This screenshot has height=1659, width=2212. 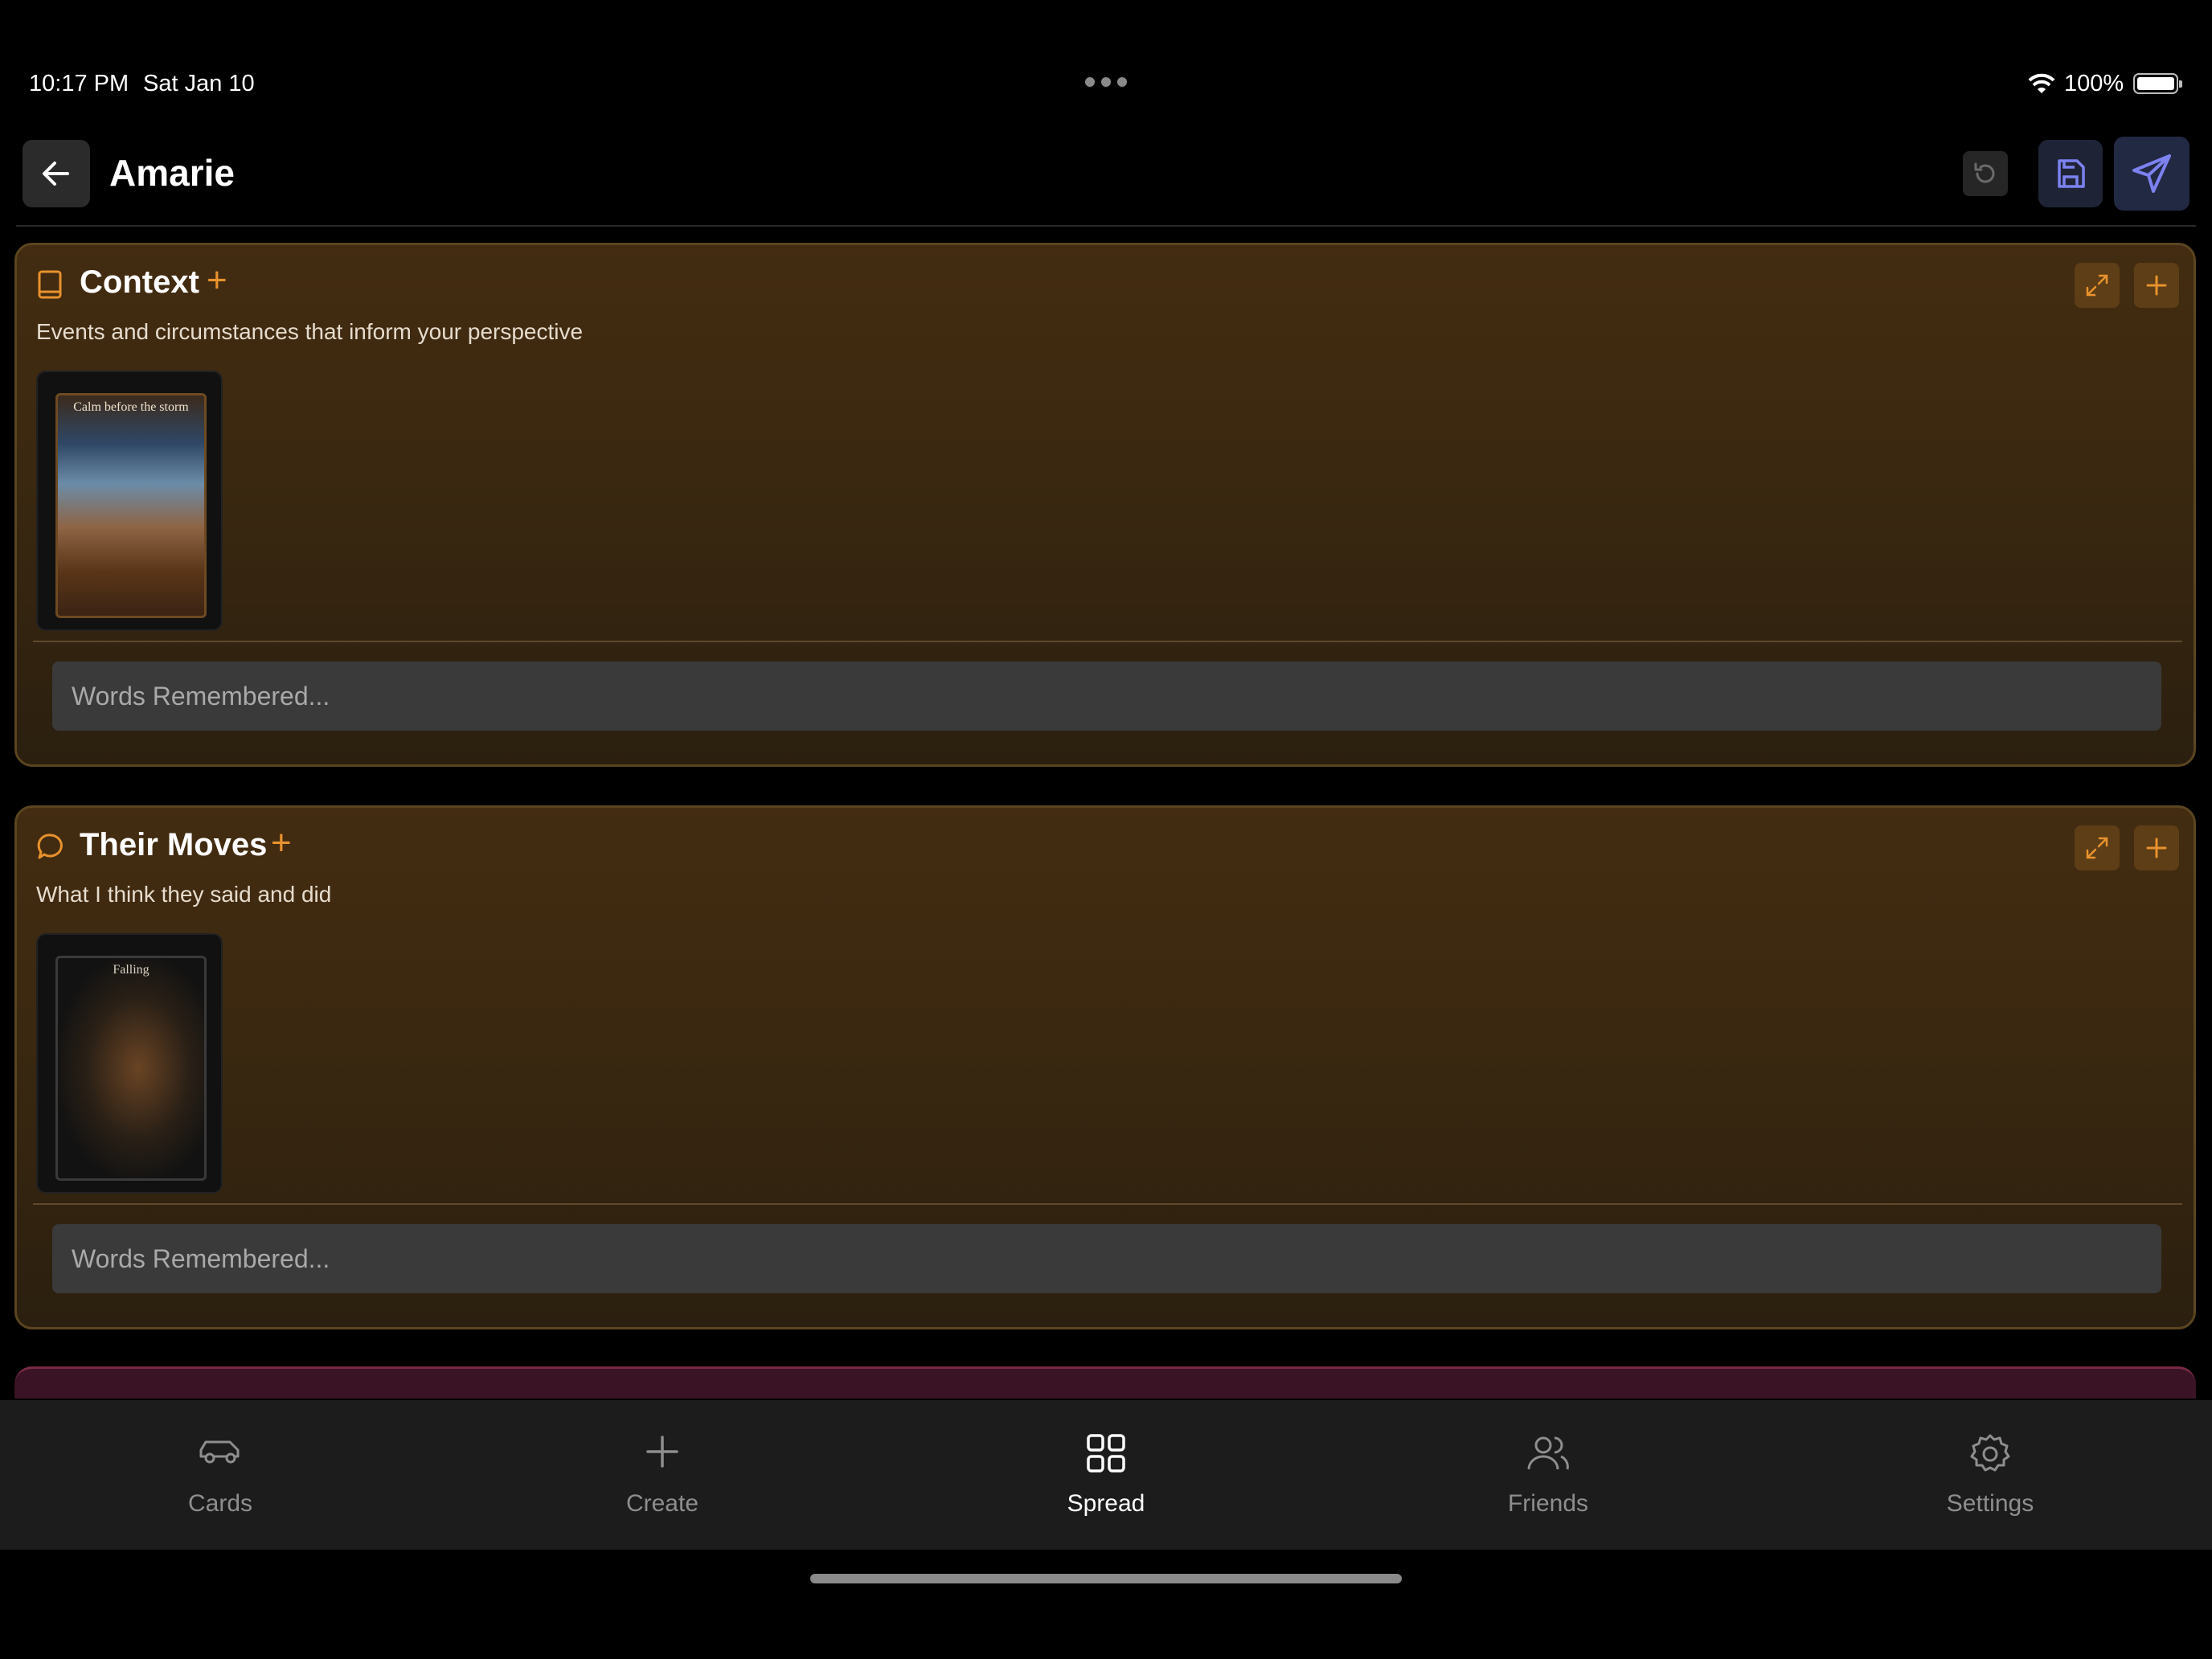 I want to click on home-indicator, so click(x=1106, y=1578).